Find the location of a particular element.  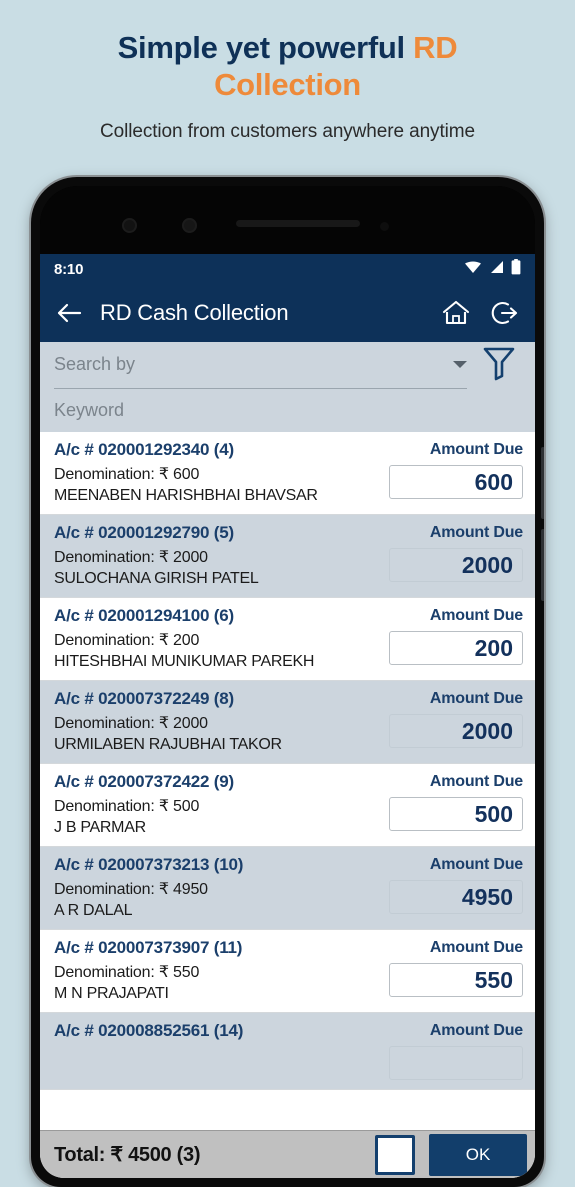

amount-input: 200 is located at coordinates (456, 648).